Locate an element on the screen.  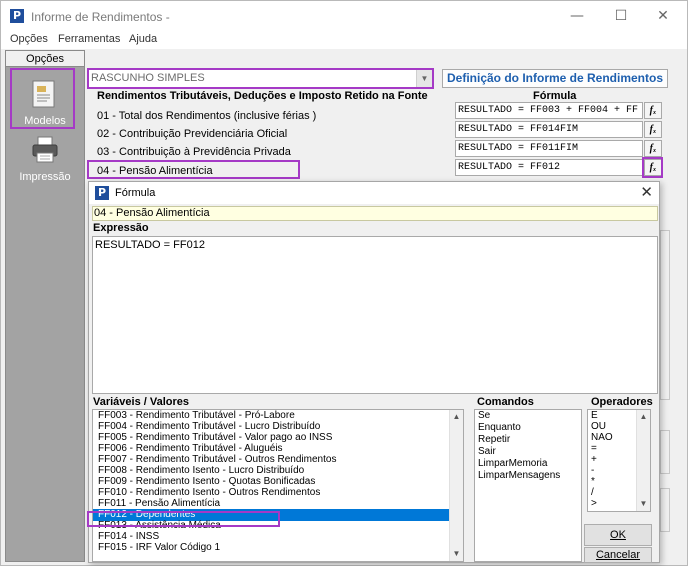
menu-ajuda: Ajuda is located at coordinates (143, 39).